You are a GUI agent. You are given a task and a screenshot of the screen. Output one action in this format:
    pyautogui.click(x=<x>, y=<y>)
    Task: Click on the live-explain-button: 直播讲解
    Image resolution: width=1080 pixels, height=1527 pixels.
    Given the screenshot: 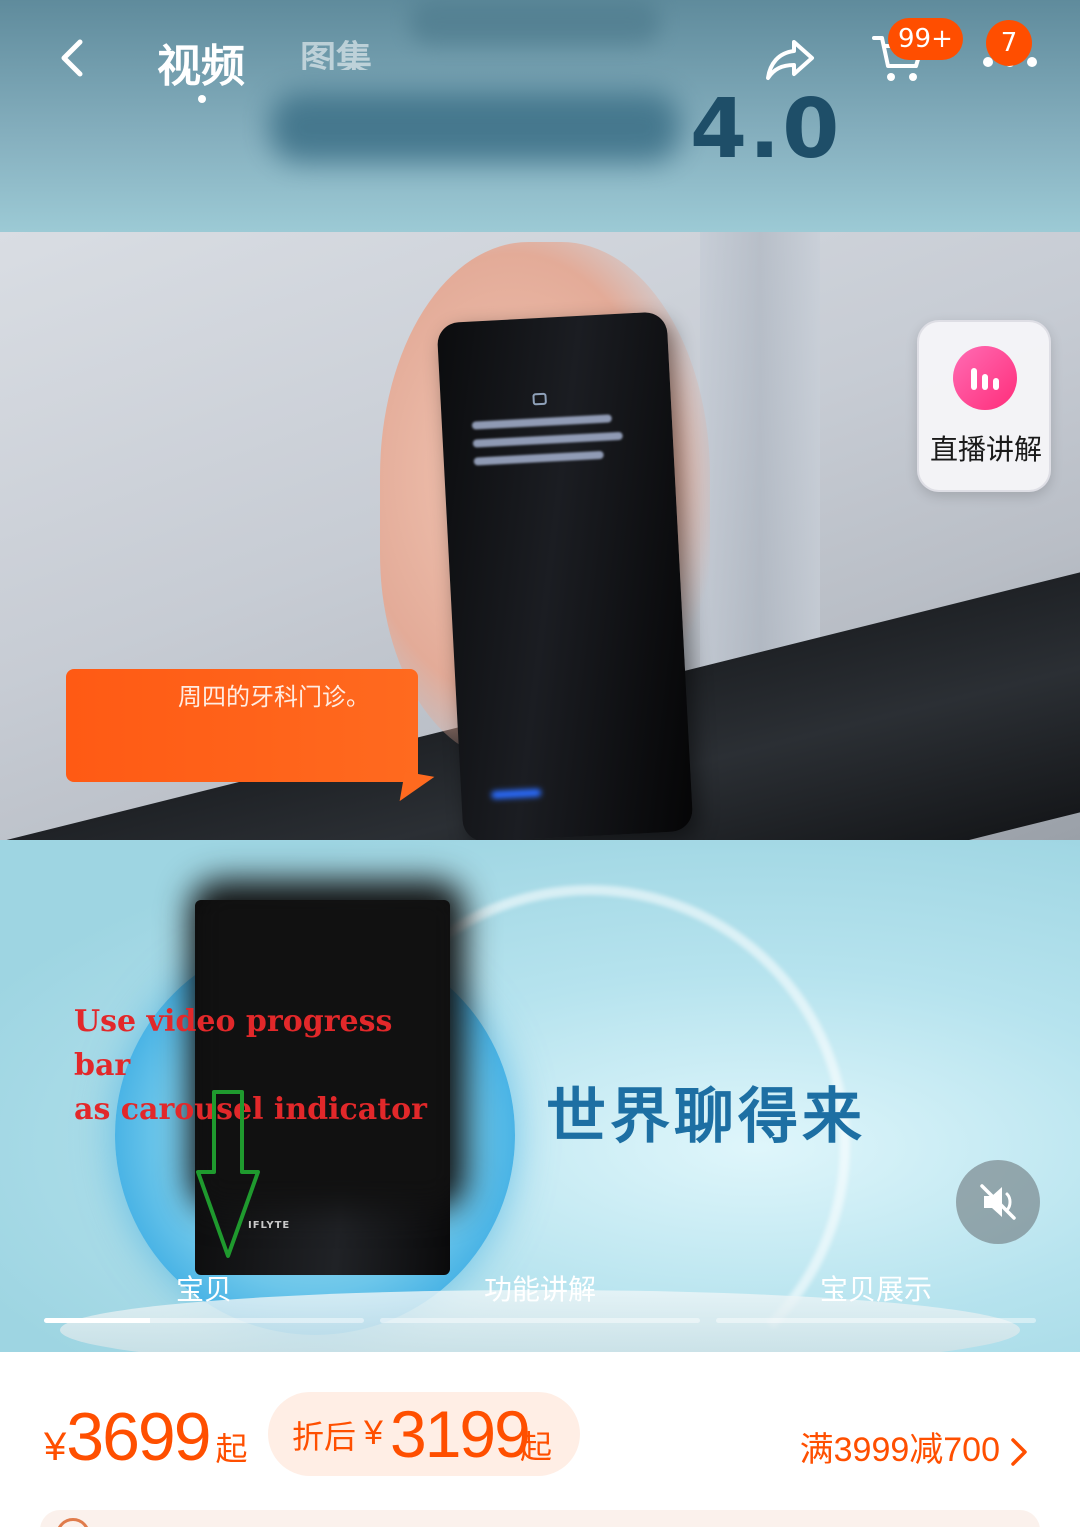 What is the action you would take?
    pyautogui.click(x=984, y=406)
    